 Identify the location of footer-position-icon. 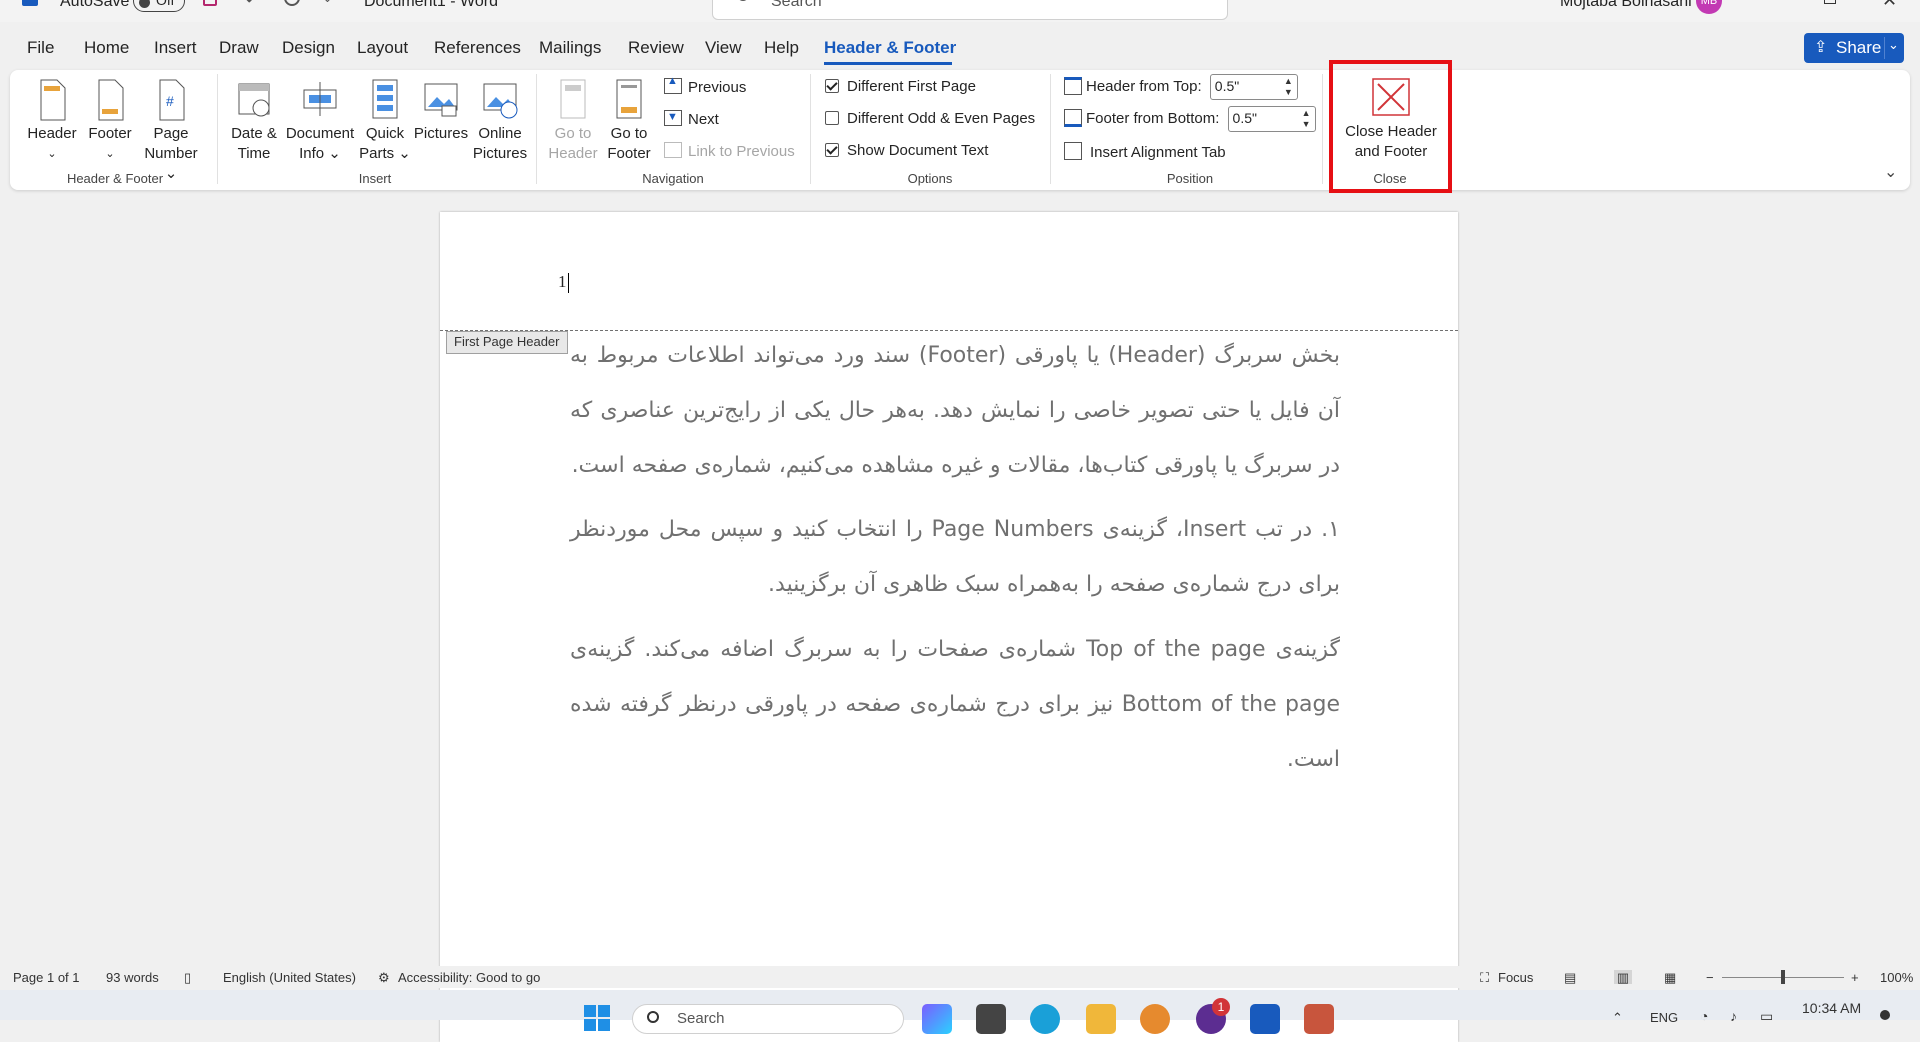
(1073, 117).